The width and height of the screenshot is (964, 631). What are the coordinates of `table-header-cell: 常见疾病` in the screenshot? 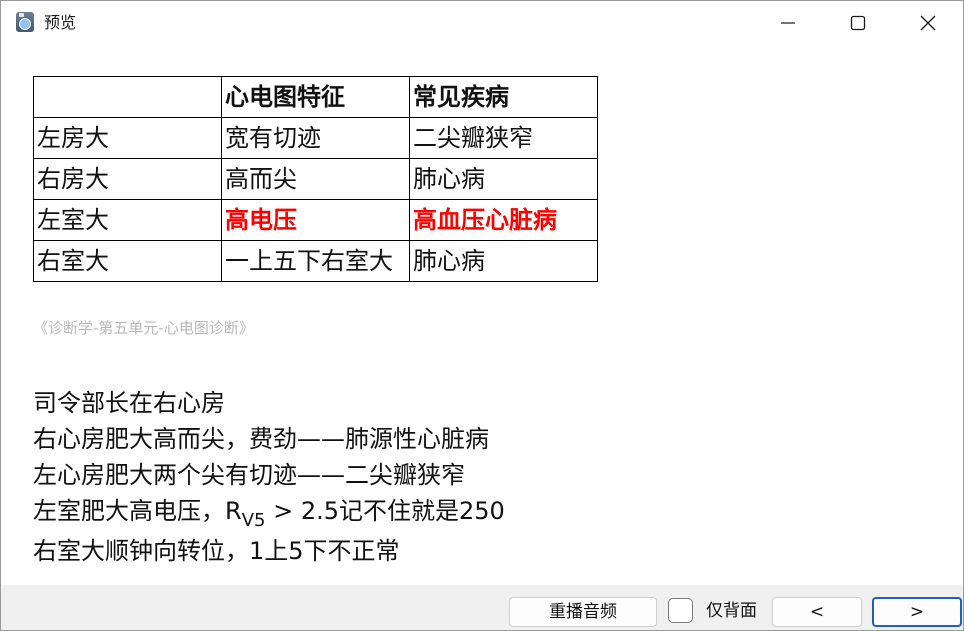 It's located at (503, 97).